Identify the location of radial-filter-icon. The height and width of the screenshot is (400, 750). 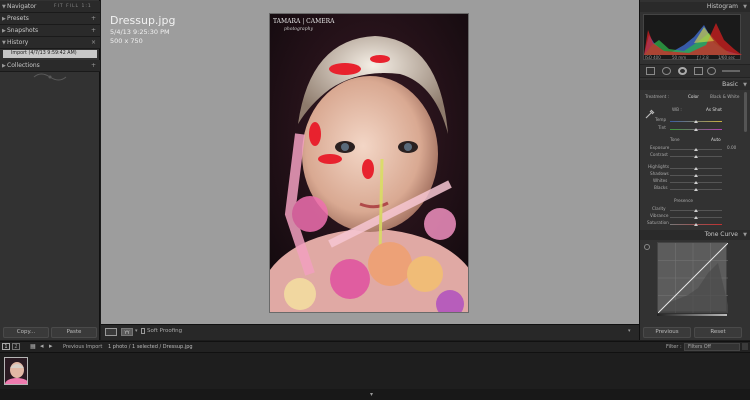
(711, 71).